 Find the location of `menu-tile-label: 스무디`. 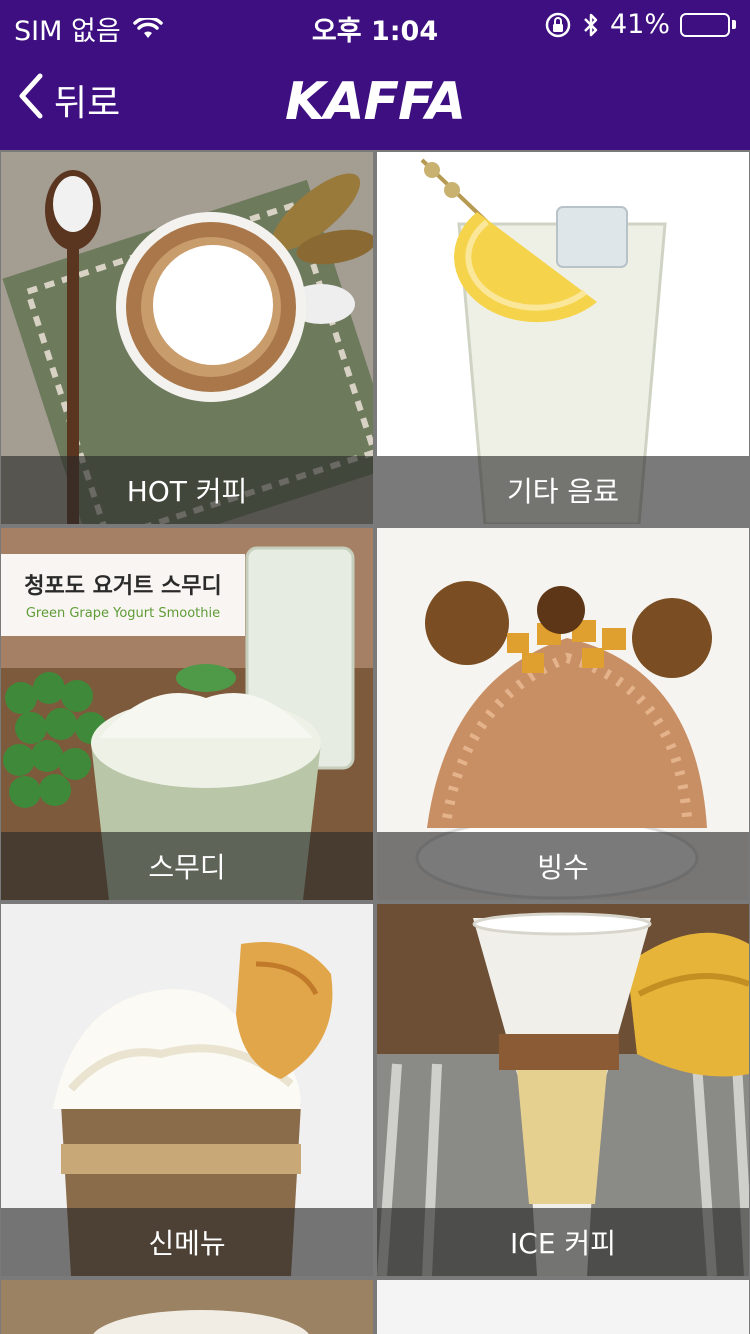

menu-tile-label: 스무디 is located at coordinates (187, 866).